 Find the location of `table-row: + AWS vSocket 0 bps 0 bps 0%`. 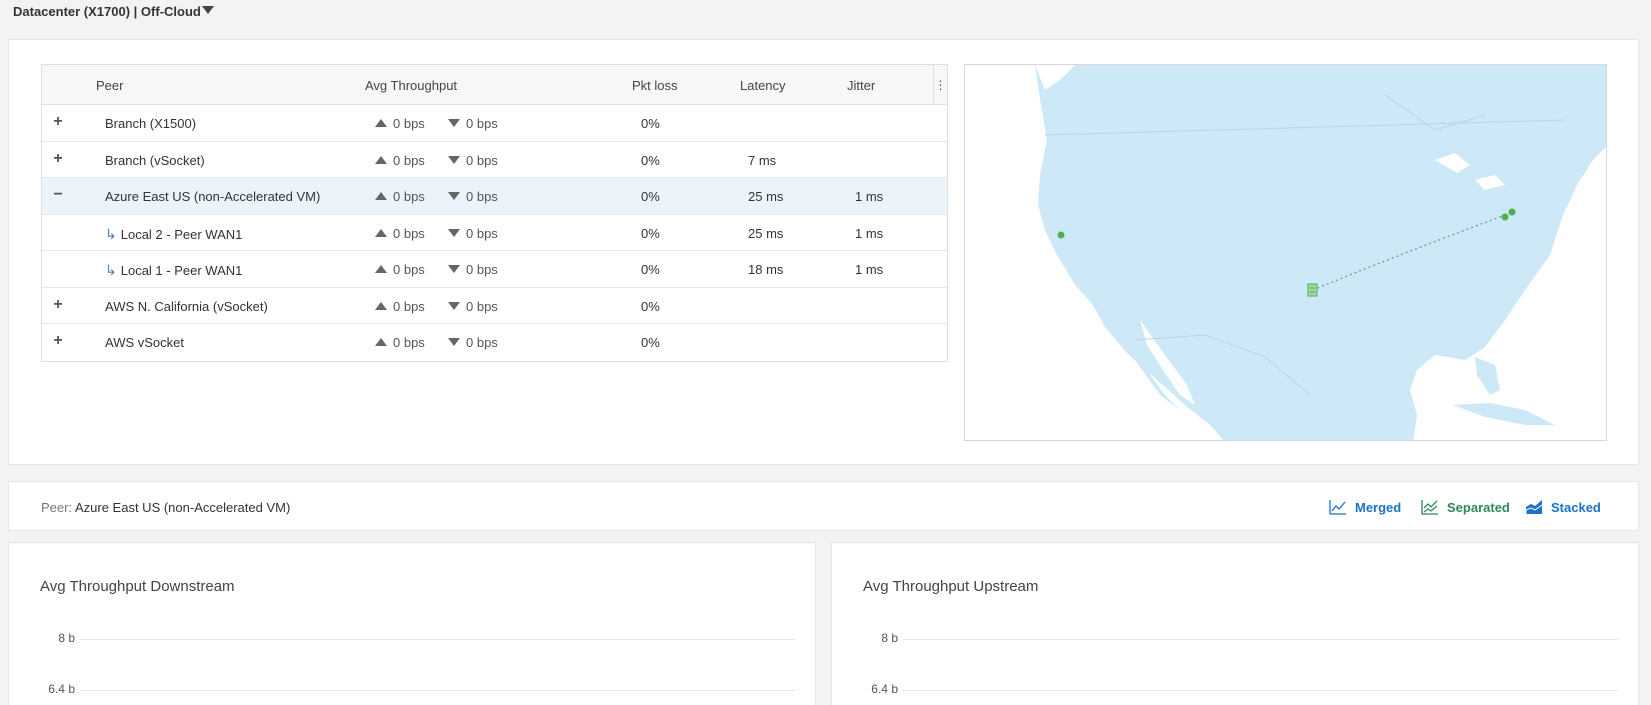

table-row: + AWS vSocket 0 bps 0 bps 0% is located at coordinates (494, 342).